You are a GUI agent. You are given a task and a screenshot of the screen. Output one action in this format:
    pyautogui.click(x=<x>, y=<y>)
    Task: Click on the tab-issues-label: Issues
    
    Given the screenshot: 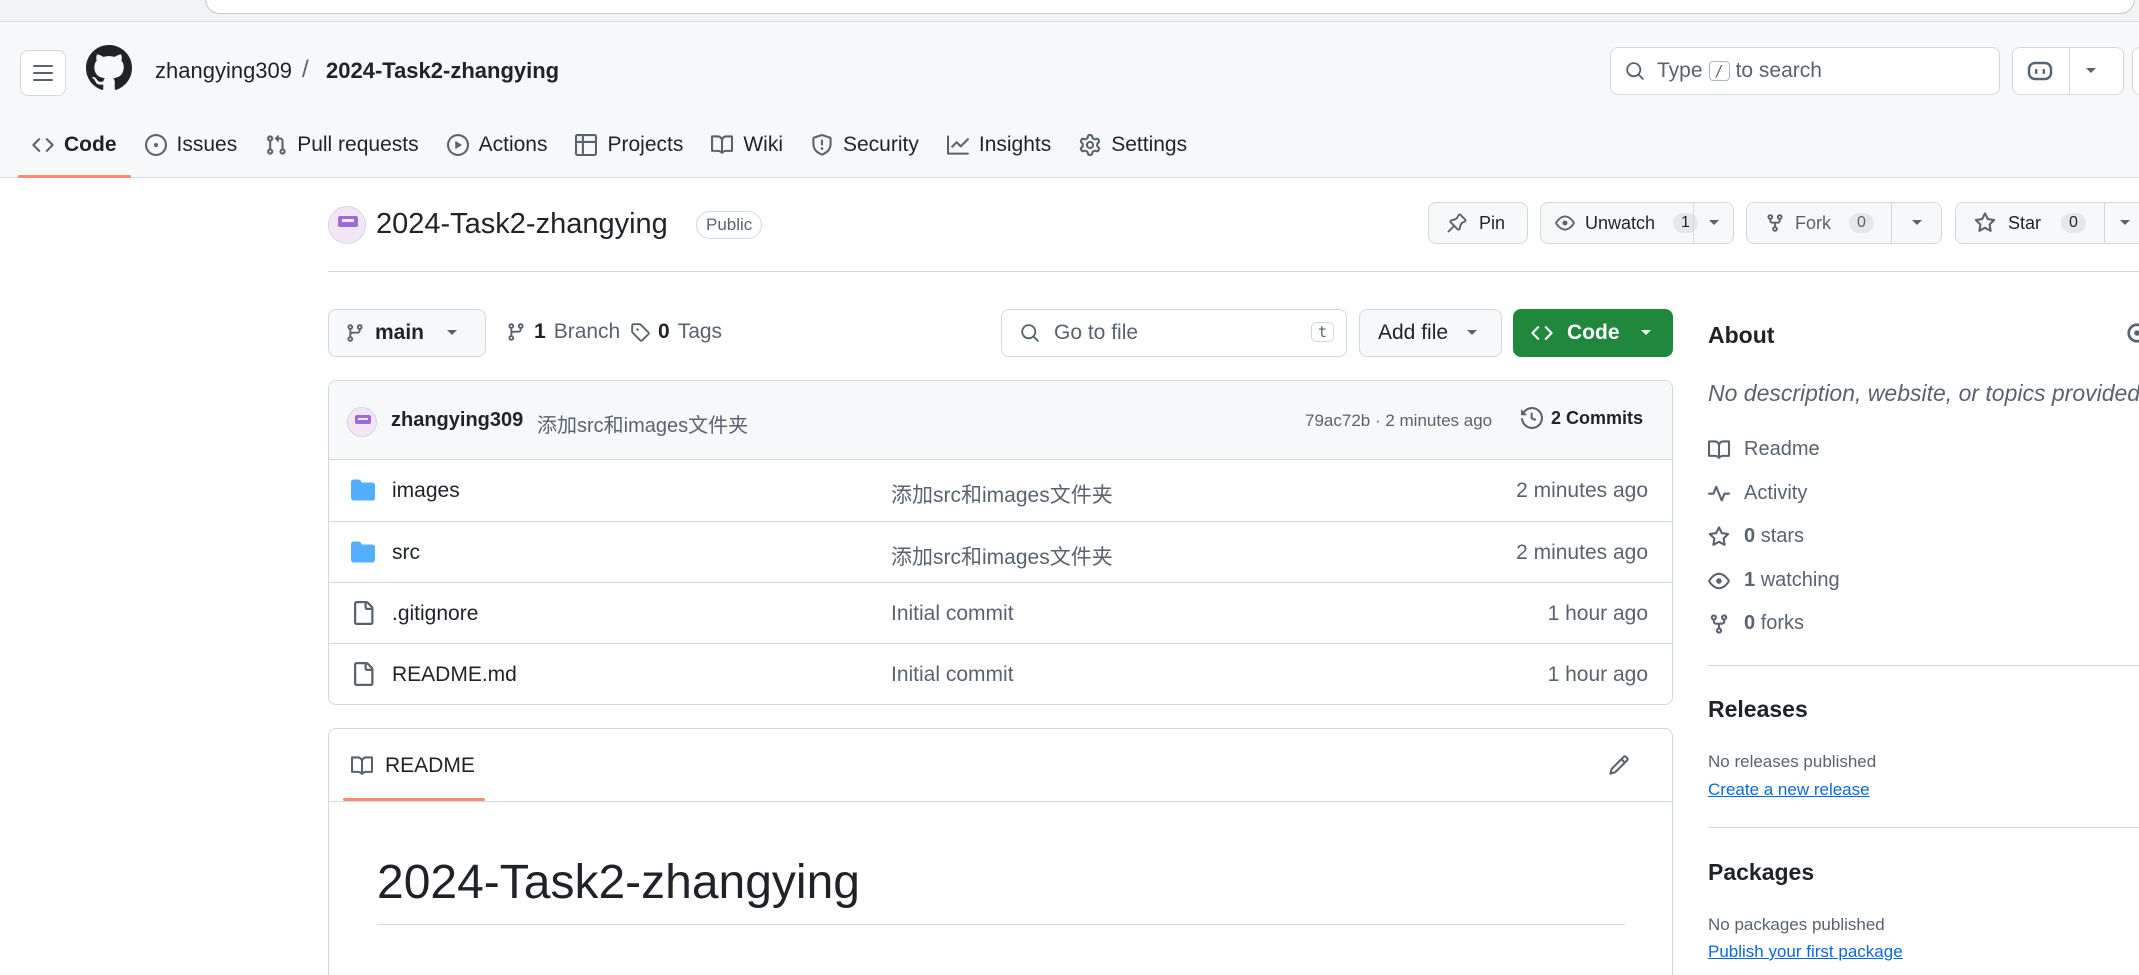 What is the action you would take?
    pyautogui.click(x=207, y=144)
    